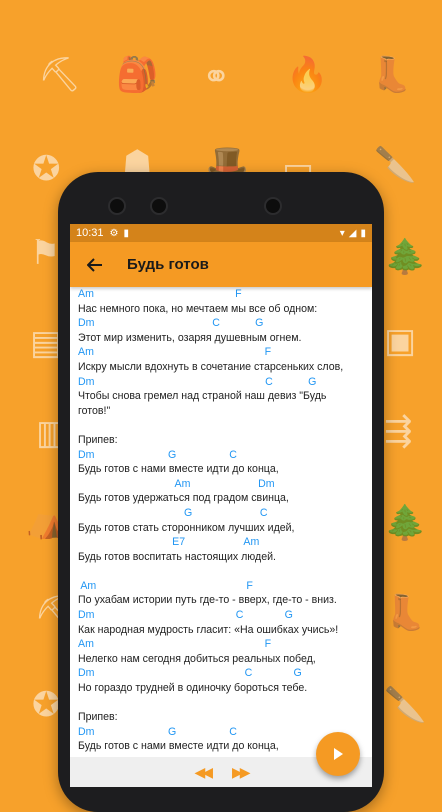 The width and height of the screenshot is (442, 812). Describe the element at coordinates (169, 542) in the screenshot. I see `chord-line: E7 Am` at that location.